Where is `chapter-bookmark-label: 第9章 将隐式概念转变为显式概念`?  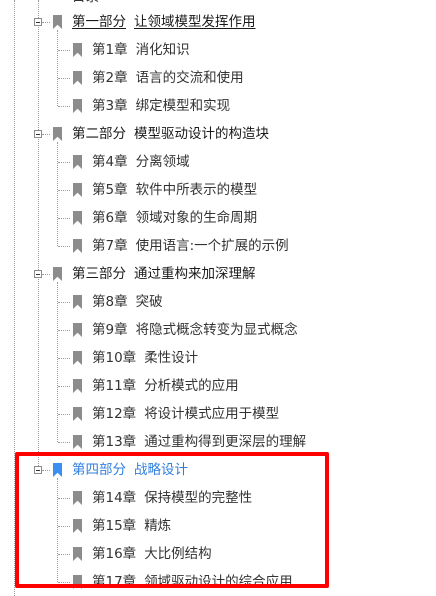 chapter-bookmark-label: 第9章 将隐式概念转变为显式概念 is located at coordinates (195, 330).